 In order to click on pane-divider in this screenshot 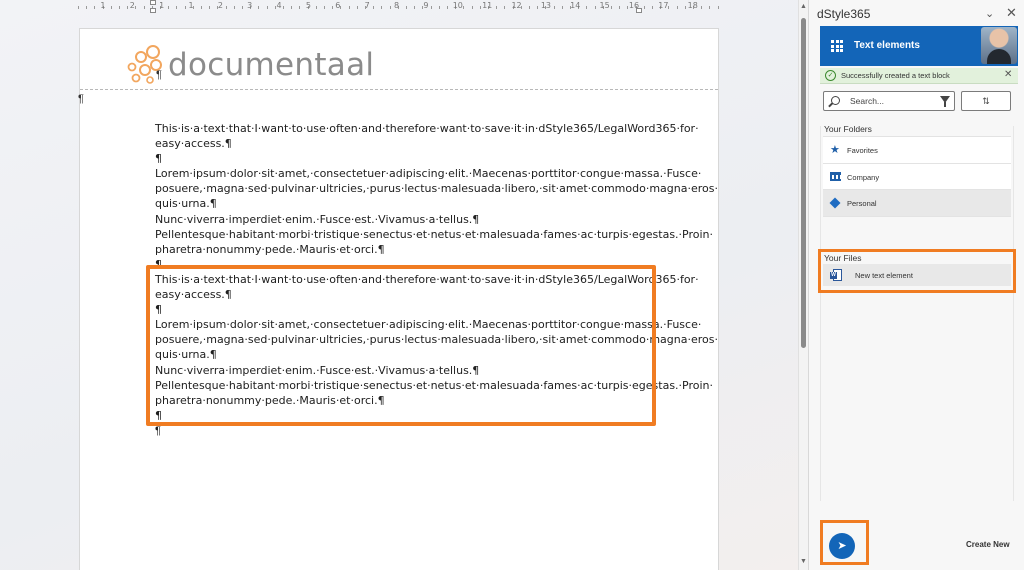, I will do `click(1013, 313)`.